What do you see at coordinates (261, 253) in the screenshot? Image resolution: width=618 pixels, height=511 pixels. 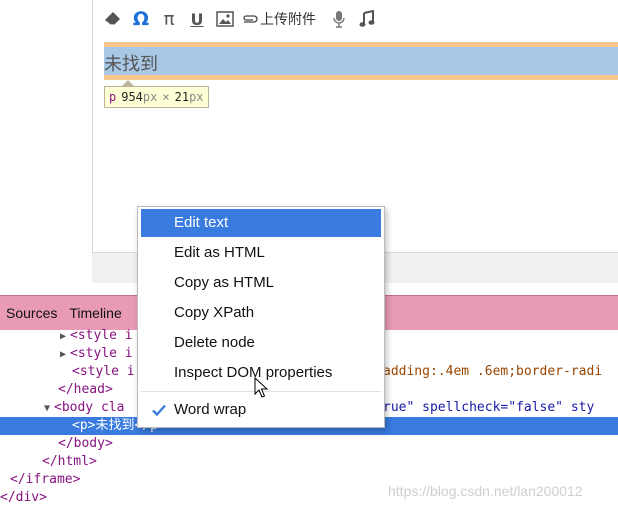 I see `menu-item-edit-as-html: Edit as HTML` at bounding box center [261, 253].